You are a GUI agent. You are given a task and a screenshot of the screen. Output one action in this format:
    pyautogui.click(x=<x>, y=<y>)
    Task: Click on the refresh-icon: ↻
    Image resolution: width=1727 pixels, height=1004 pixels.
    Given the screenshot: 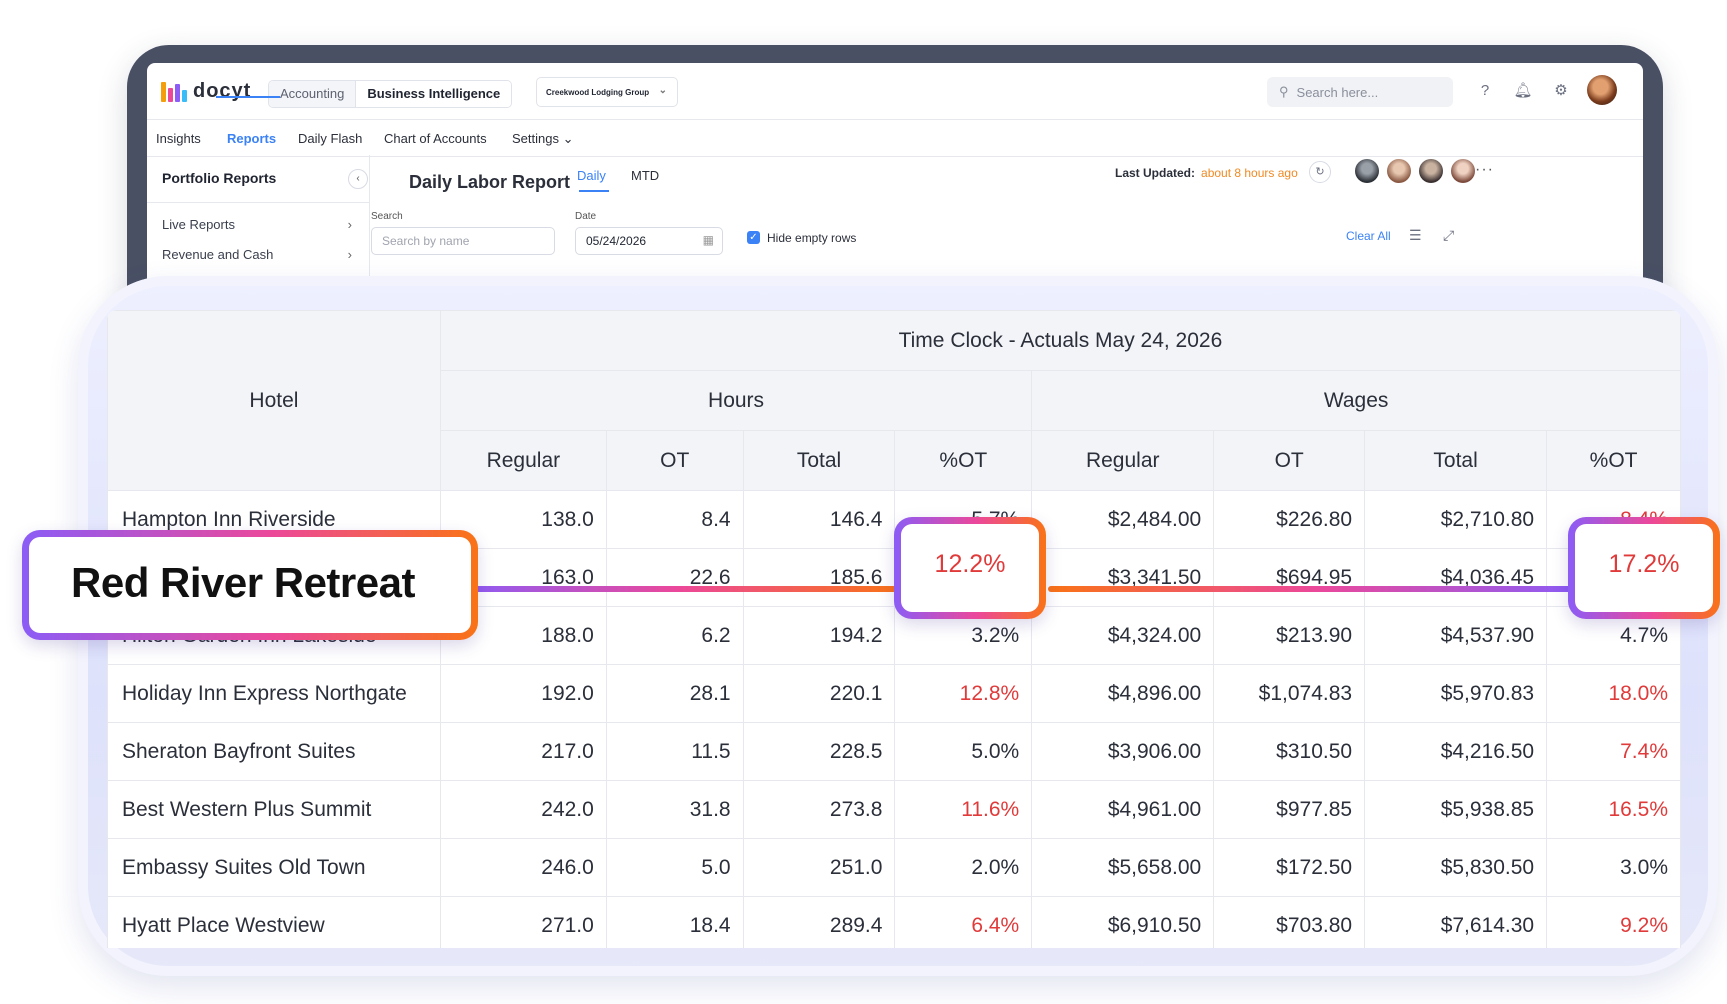 What is the action you would take?
    pyautogui.click(x=1320, y=172)
    